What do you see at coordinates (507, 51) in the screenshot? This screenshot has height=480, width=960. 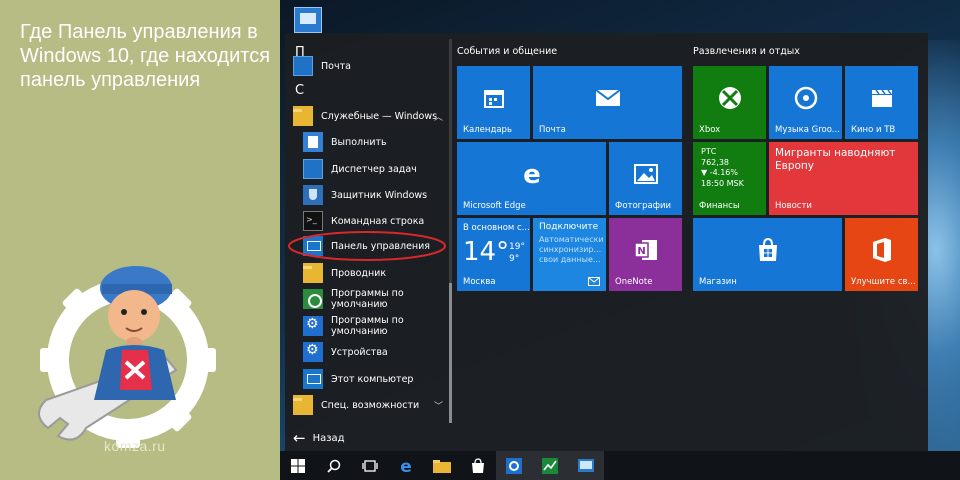 I see `group-title-events: События и общение` at bounding box center [507, 51].